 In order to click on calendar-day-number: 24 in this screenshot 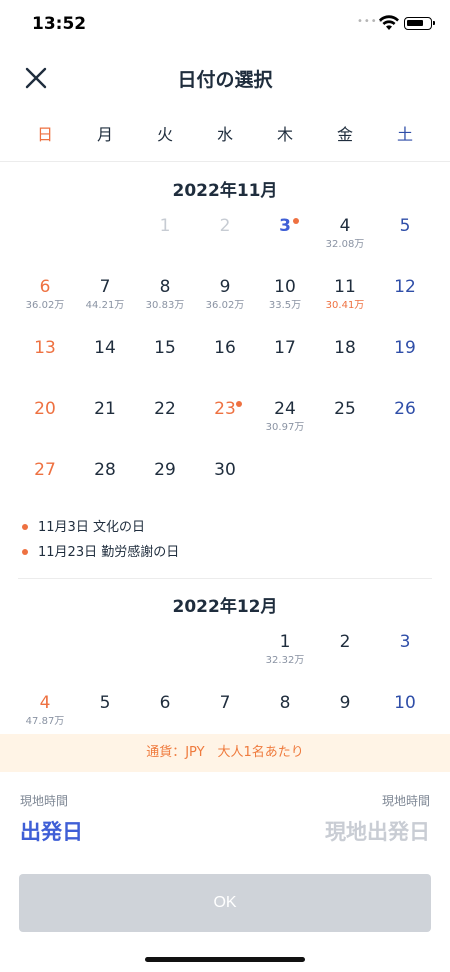, I will do `click(285, 409)`.